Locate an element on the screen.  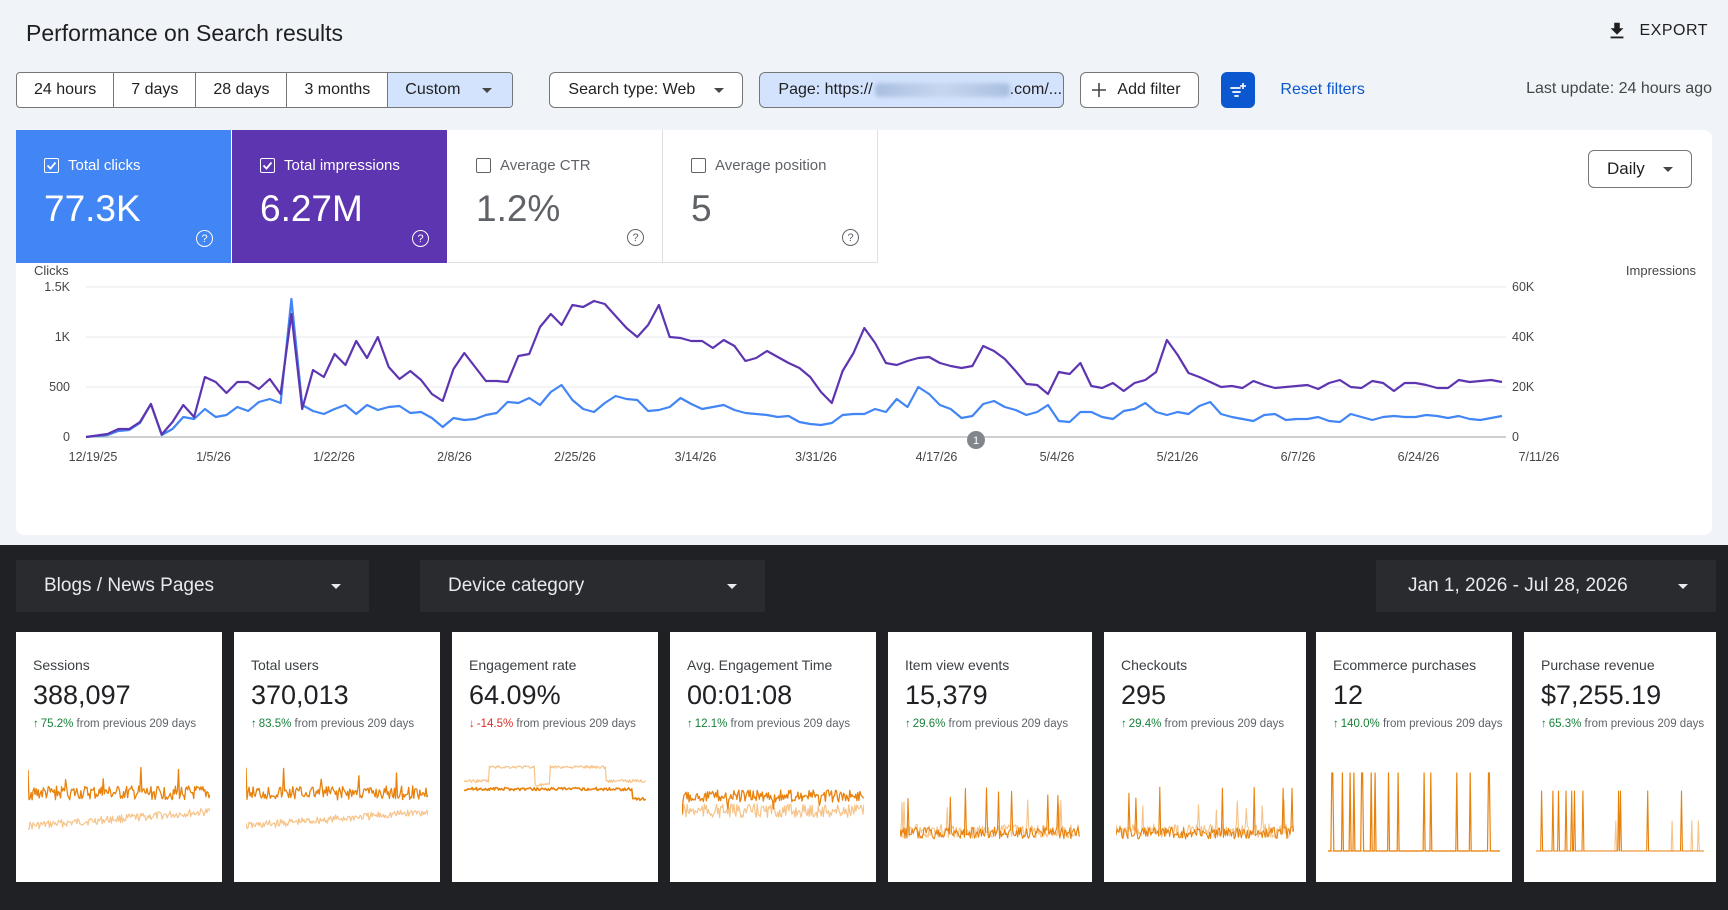
search-type-label: Search type: Web is located at coordinates (632, 89).